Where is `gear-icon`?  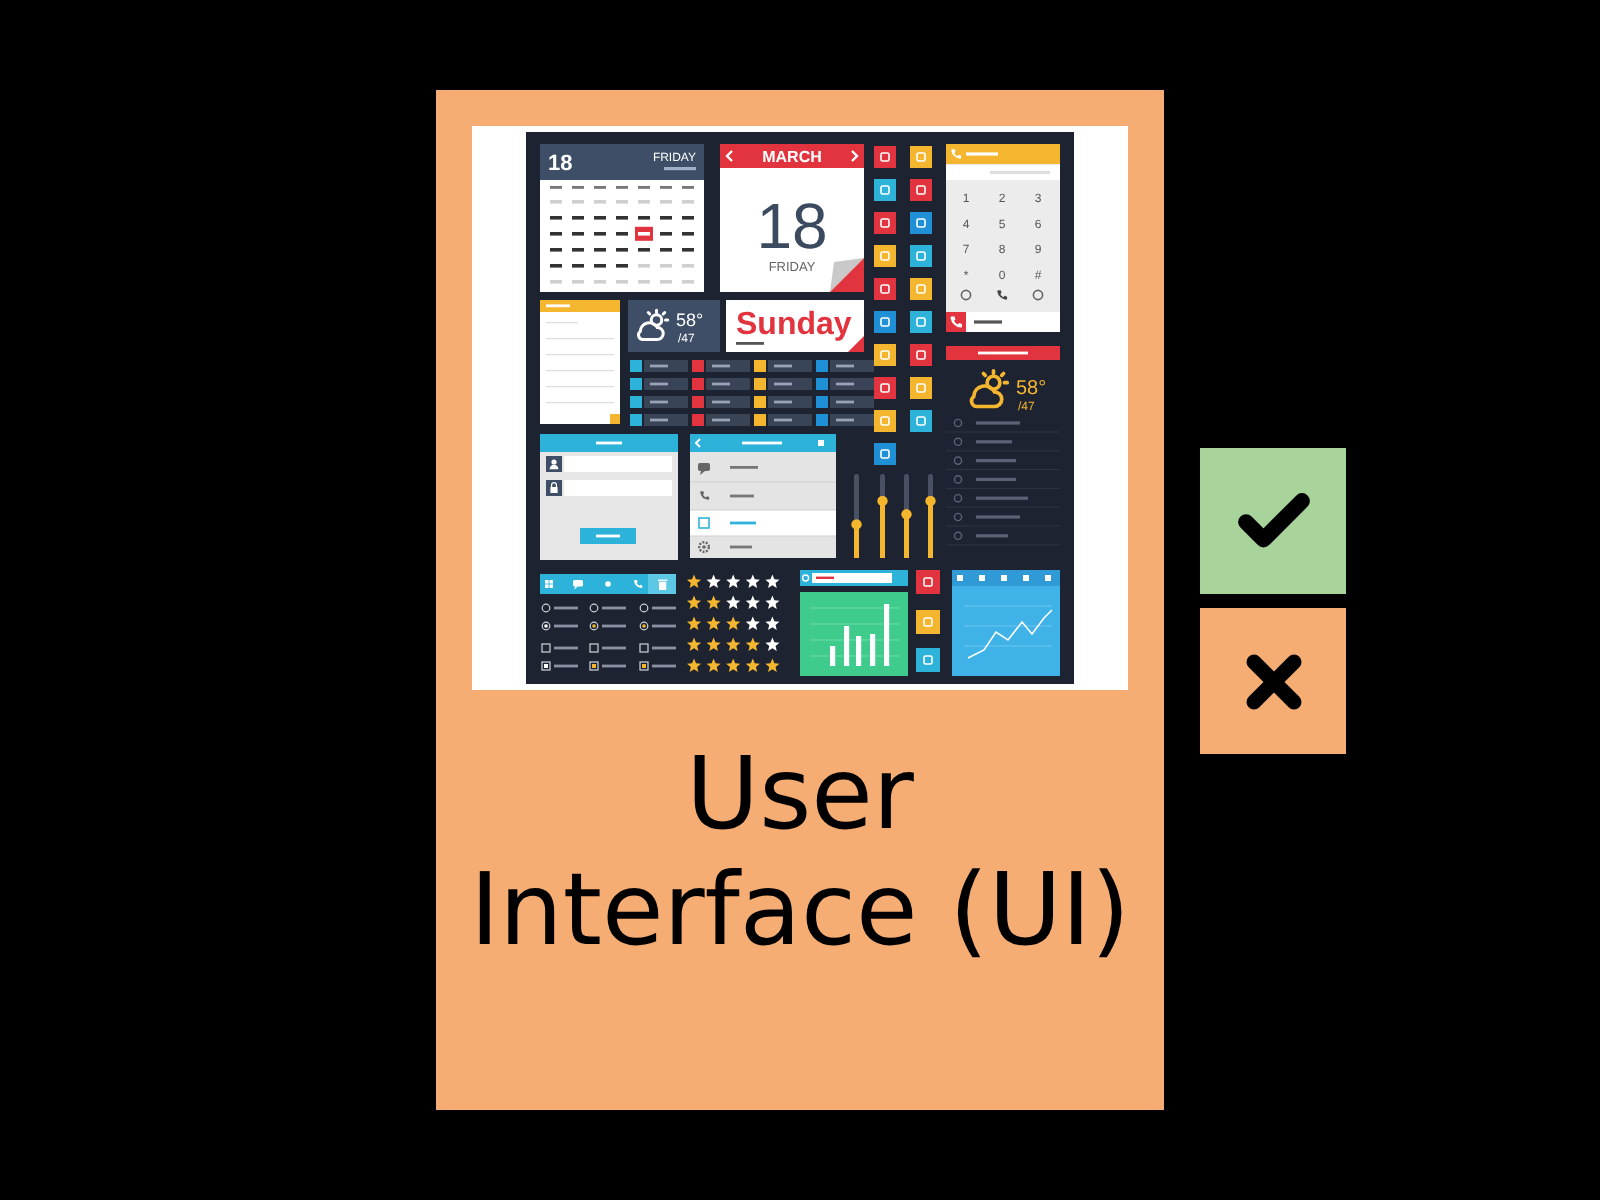
gear-icon is located at coordinates (704, 547).